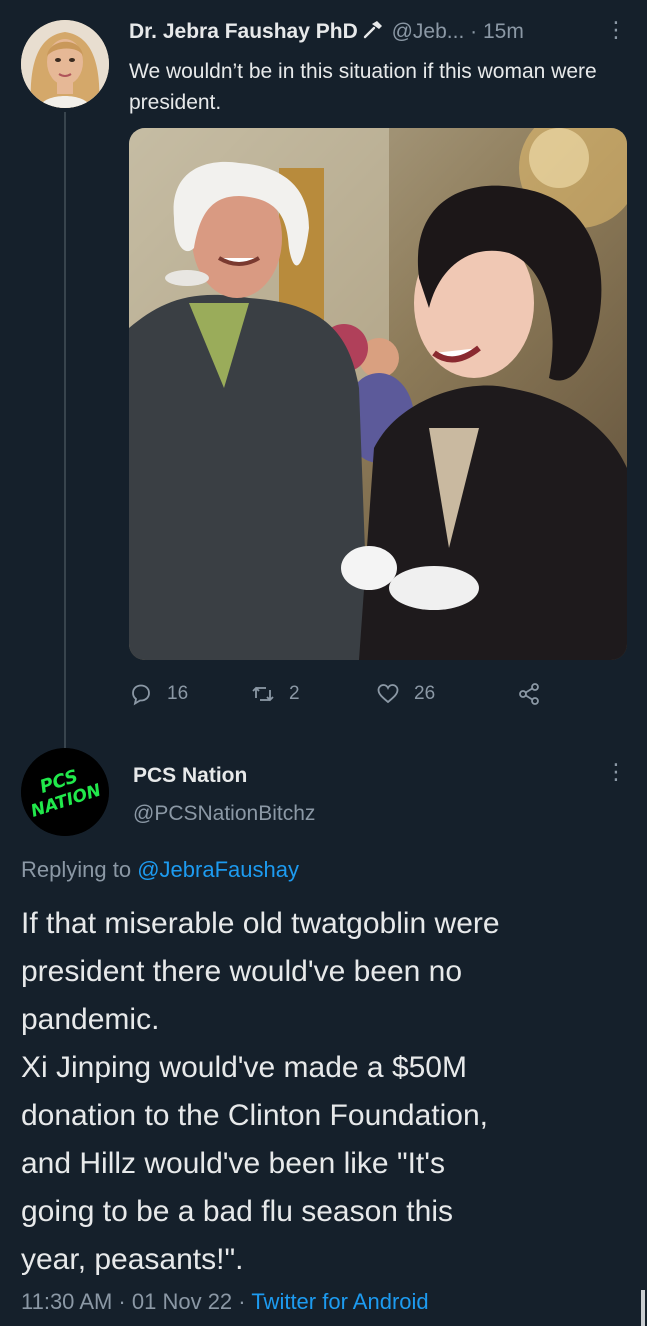 The width and height of the screenshot is (647, 1326). I want to click on reply-icon, so click(141, 695).